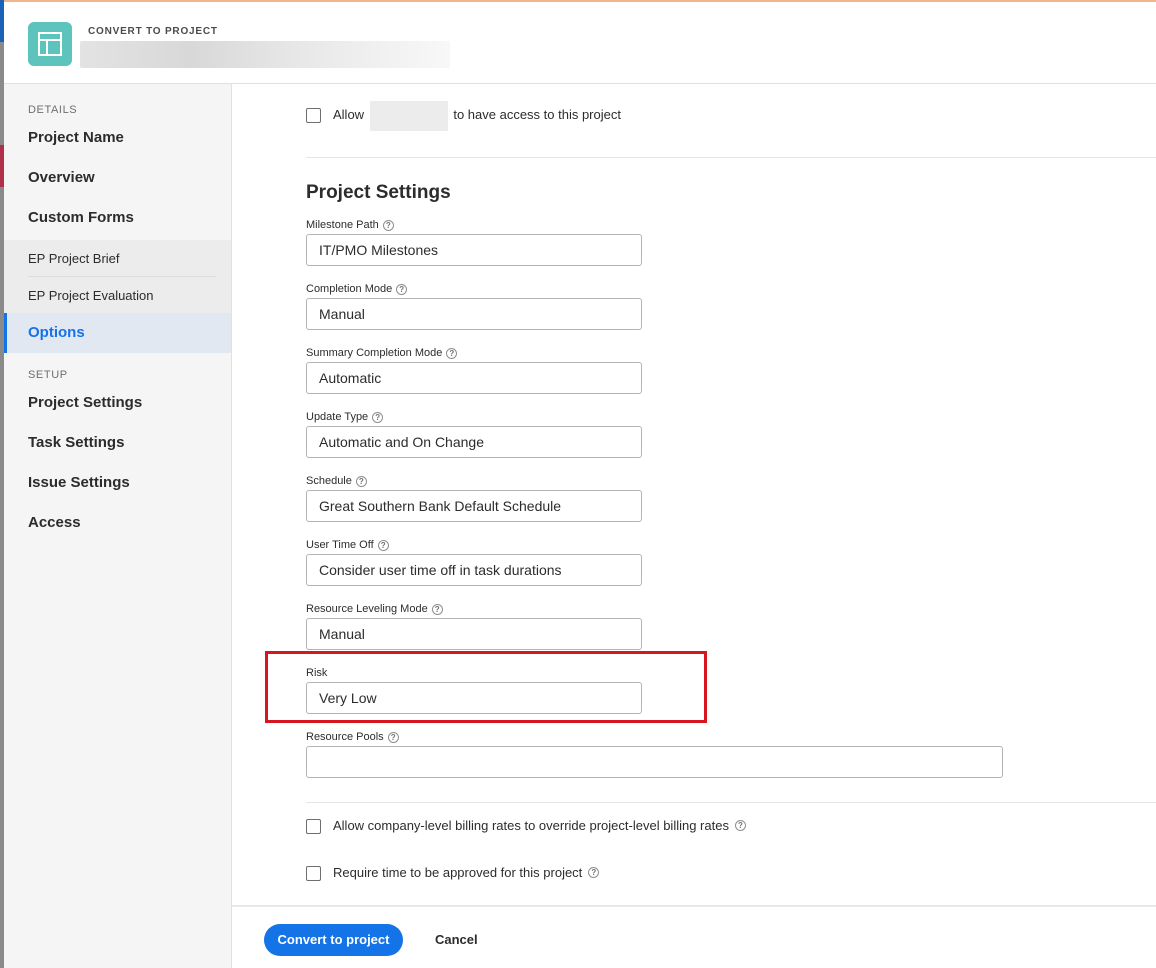  Describe the element at coordinates (474, 378) in the screenshot. I see `summary-completion-mode-select: Automatic` at that location.